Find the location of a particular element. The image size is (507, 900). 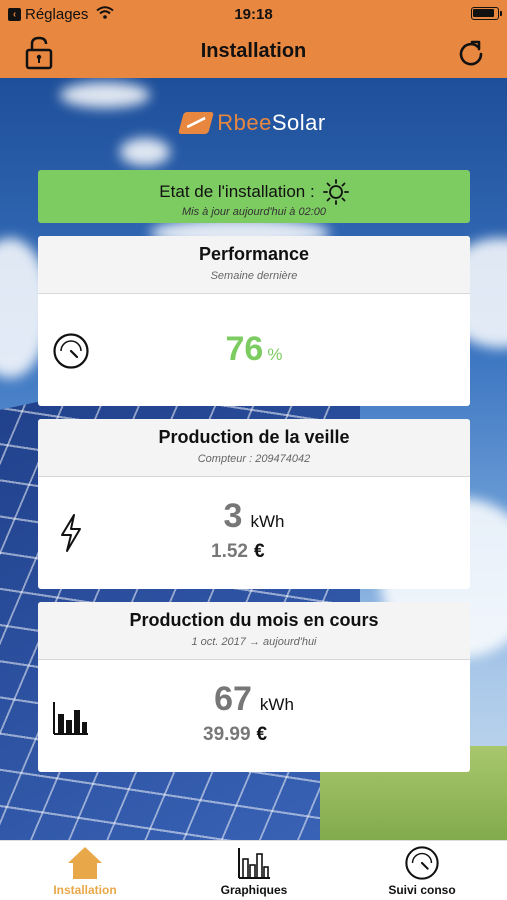

battery-icon is located at coordinates (486, 13).